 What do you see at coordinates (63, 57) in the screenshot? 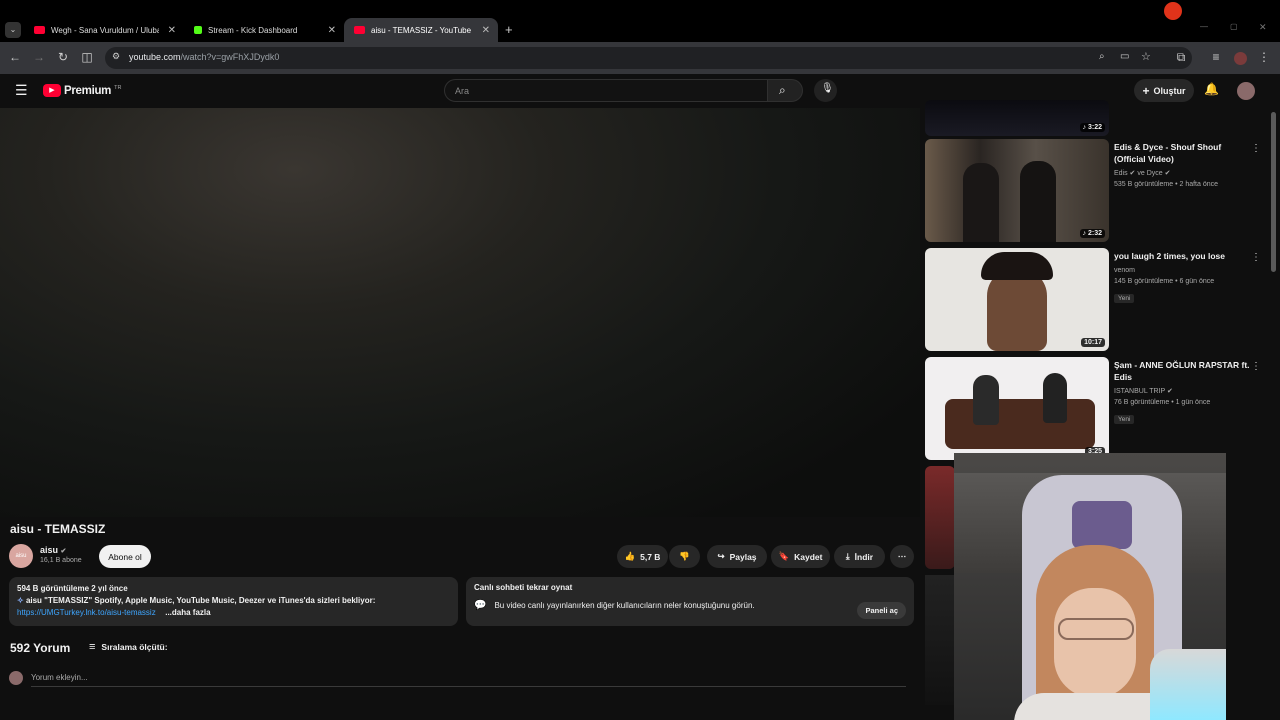
I see `reload-icon: ↻` at bounding box center [63, 57].